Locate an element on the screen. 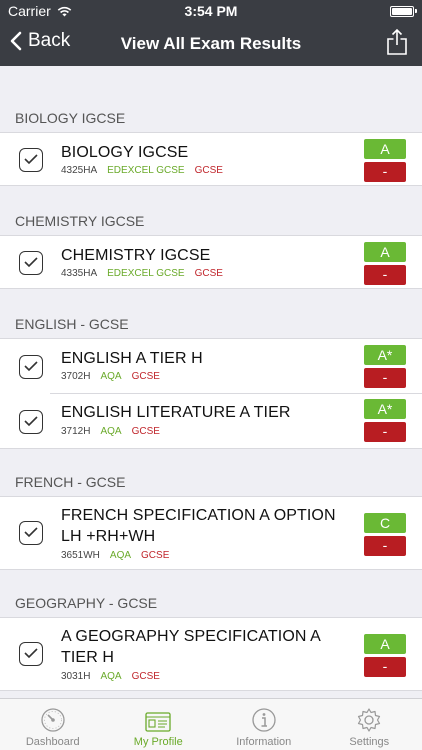 Image resolution: width=422 pixels, height=750 pixels. share-button is located at coordinates (397, 44).